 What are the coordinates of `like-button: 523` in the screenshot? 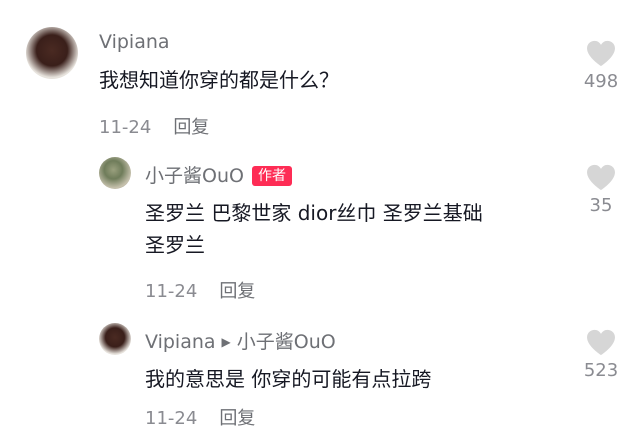 It's located at (601, 355).